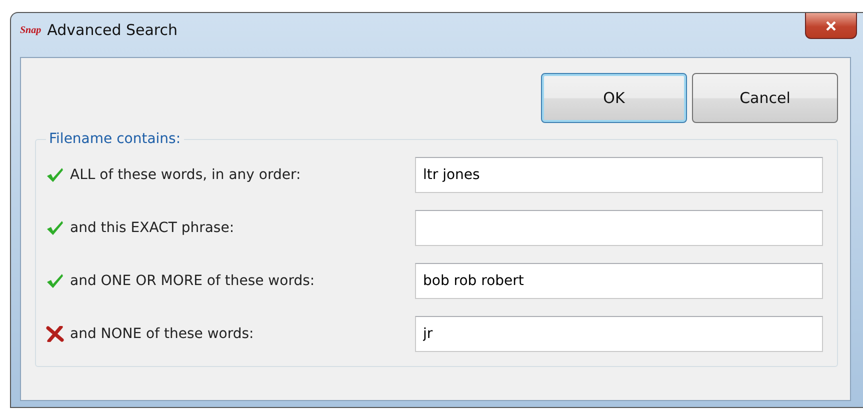 The height and width of the screenshot is (412, 863). I want to click on window-title: Advanced Search, so click(112, 30).